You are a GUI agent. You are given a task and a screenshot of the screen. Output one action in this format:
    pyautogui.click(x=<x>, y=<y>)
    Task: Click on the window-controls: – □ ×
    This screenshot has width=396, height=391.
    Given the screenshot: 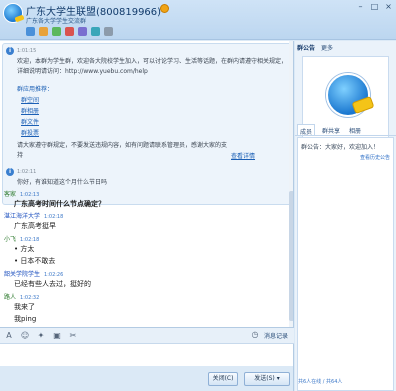 What is the action you would take?
    pyautogui.click(x=374, y=6)
    